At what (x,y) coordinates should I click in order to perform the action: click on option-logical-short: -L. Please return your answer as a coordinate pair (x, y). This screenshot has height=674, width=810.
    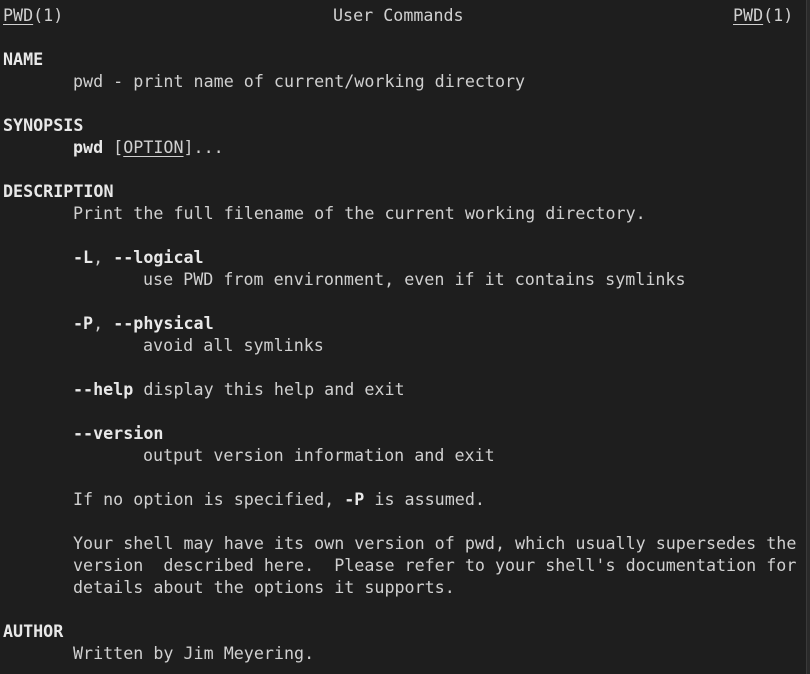
    Looking at the image, I should click on (83, 257).